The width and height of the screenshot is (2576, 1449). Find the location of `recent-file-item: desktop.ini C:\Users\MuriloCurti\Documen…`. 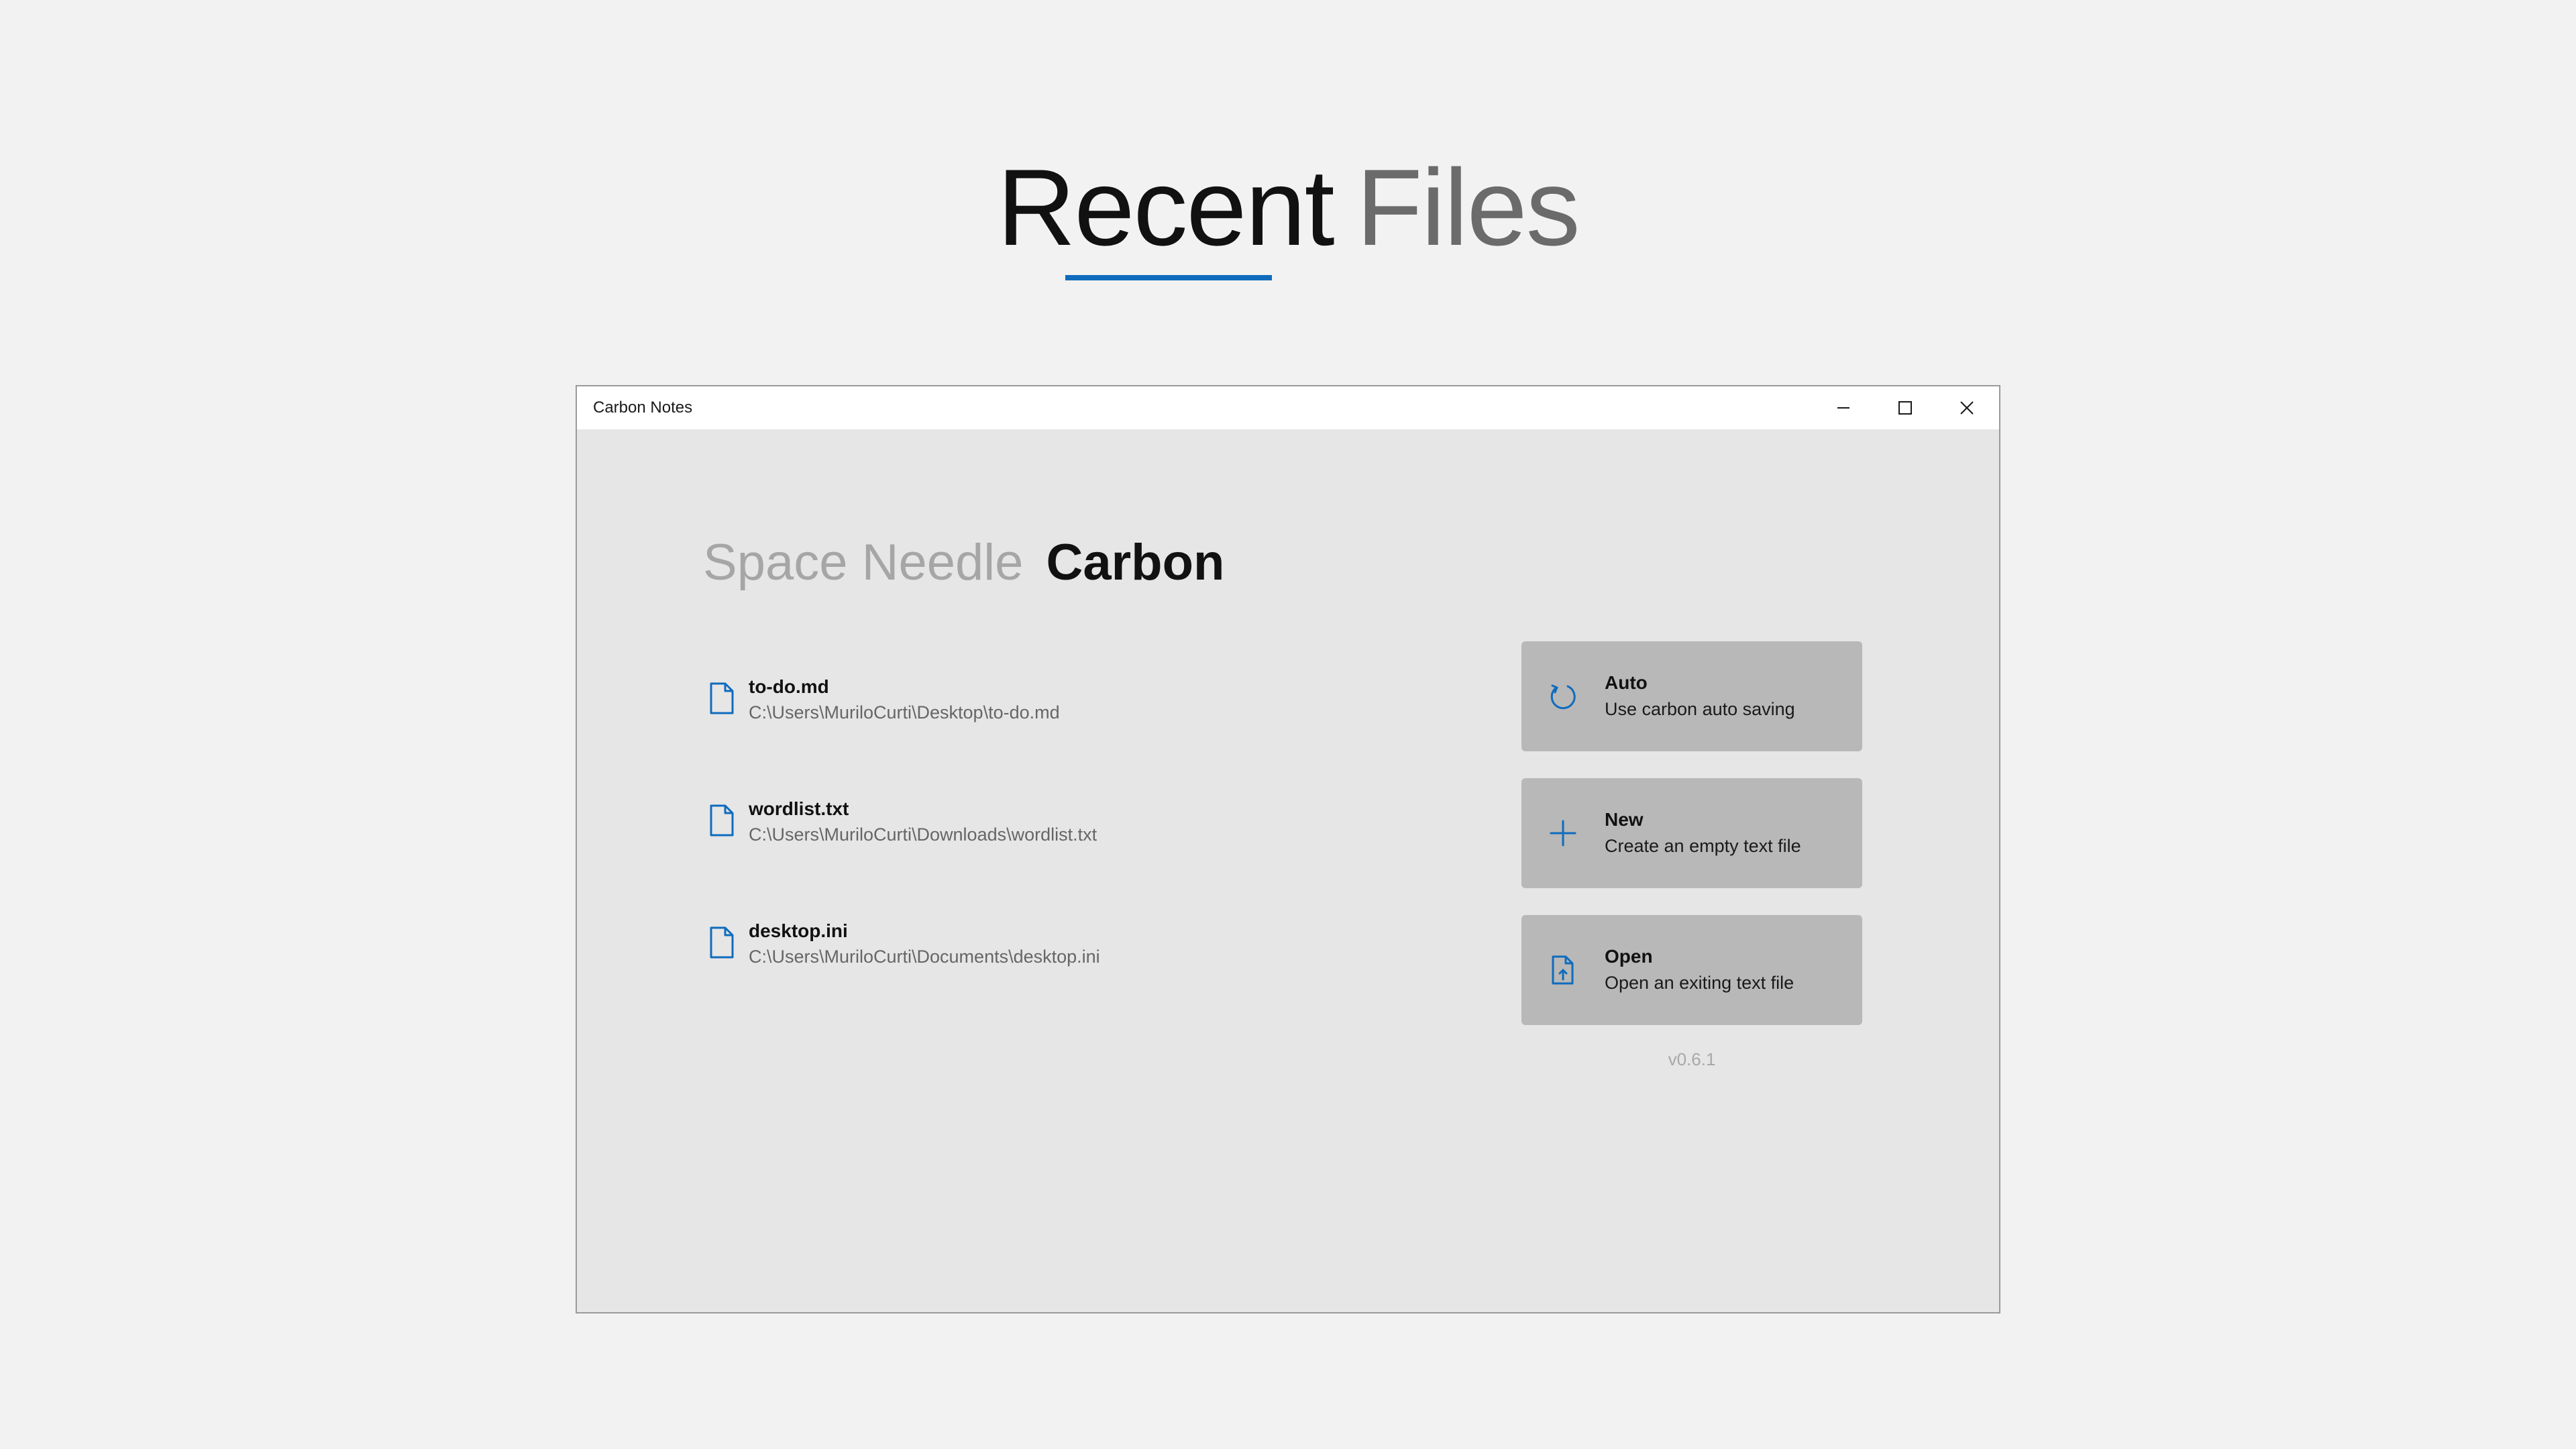

recent-file-item: desktop.ini C:\Users\MuriloCurti\Documen… is located at coordinates (1010, 963).